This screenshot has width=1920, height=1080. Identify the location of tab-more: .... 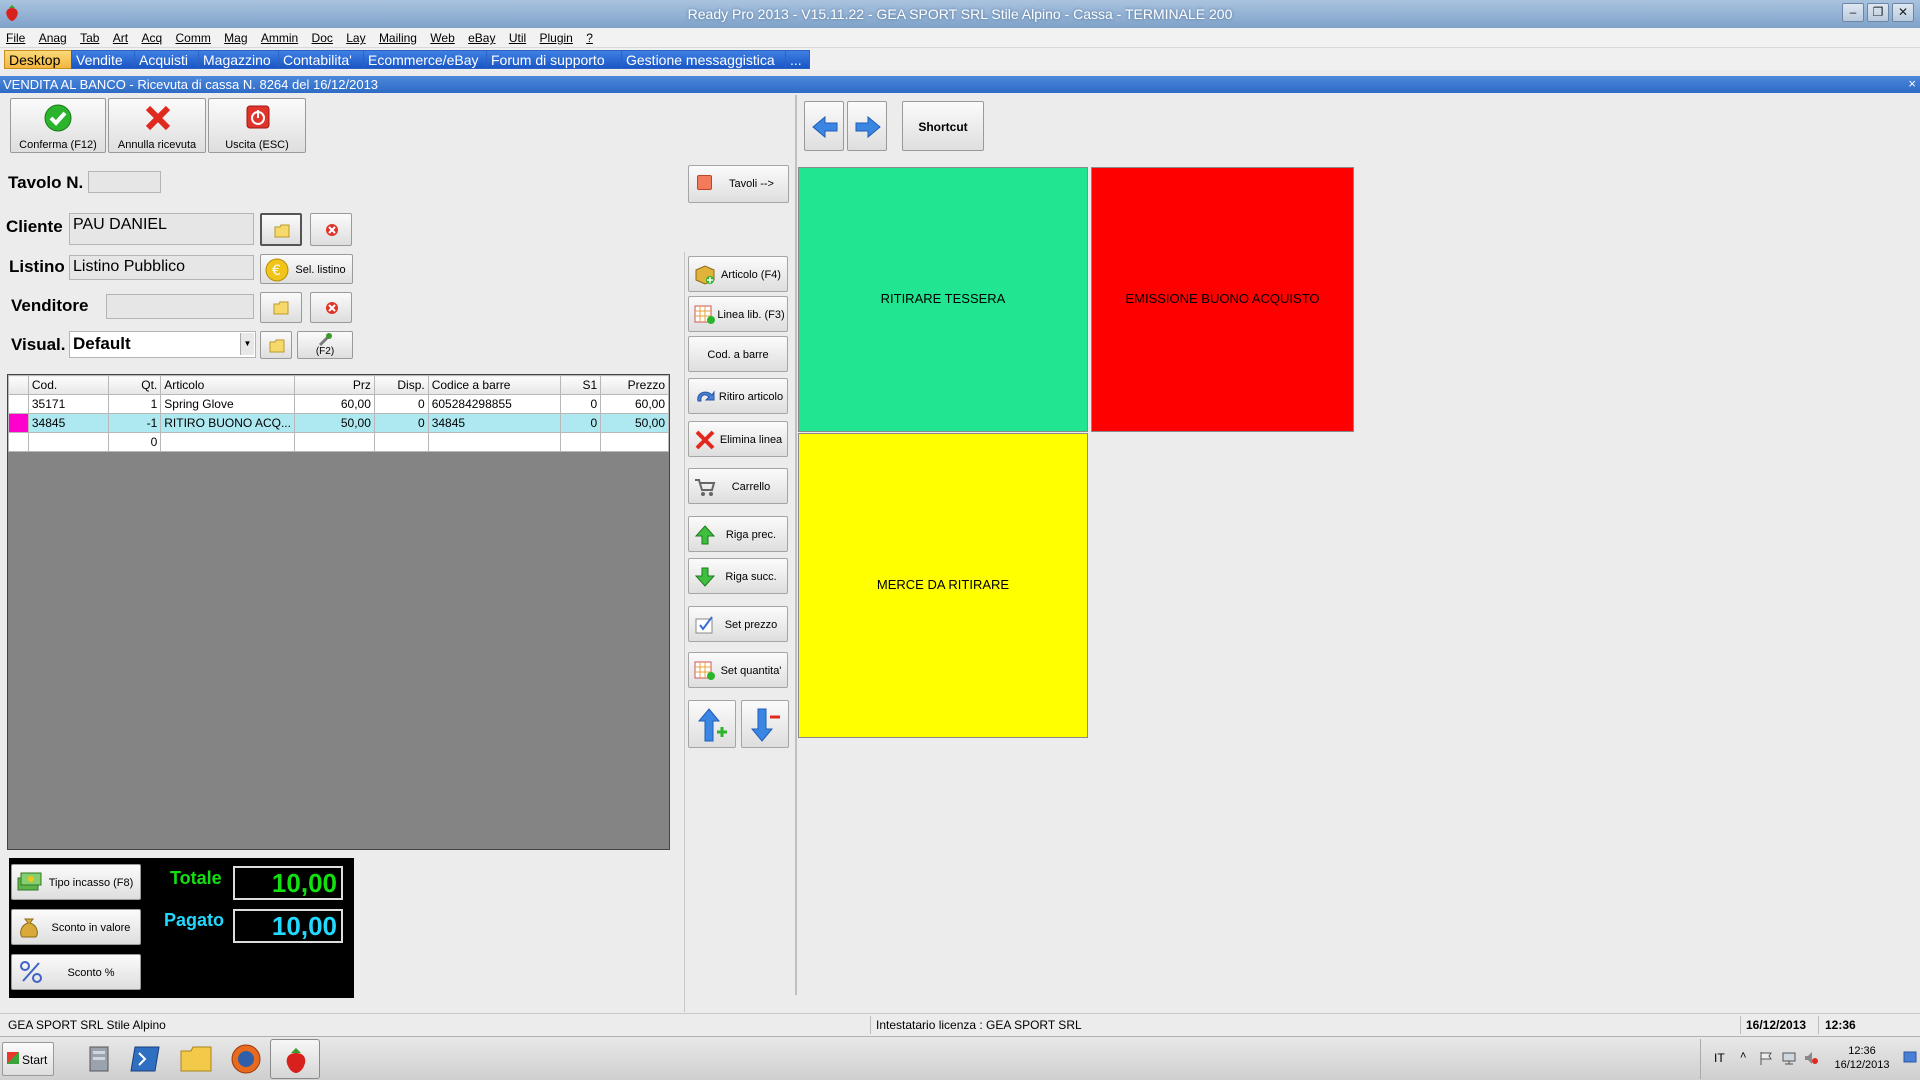
(797, 59).